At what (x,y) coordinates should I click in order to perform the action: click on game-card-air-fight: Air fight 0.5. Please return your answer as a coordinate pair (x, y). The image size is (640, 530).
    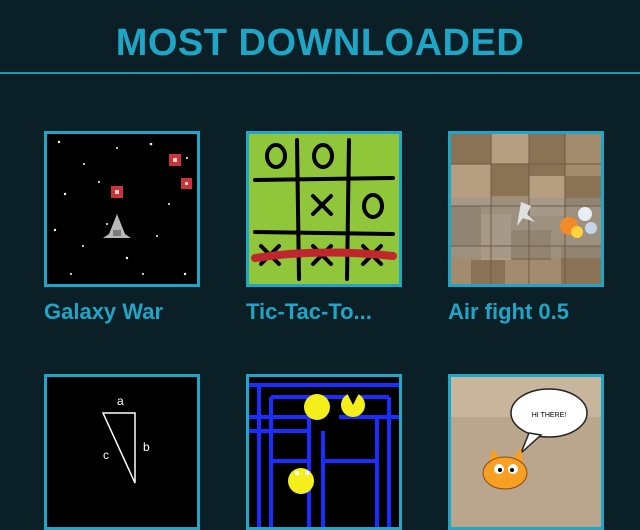
    Looking at the image, I should click on (526, 228).